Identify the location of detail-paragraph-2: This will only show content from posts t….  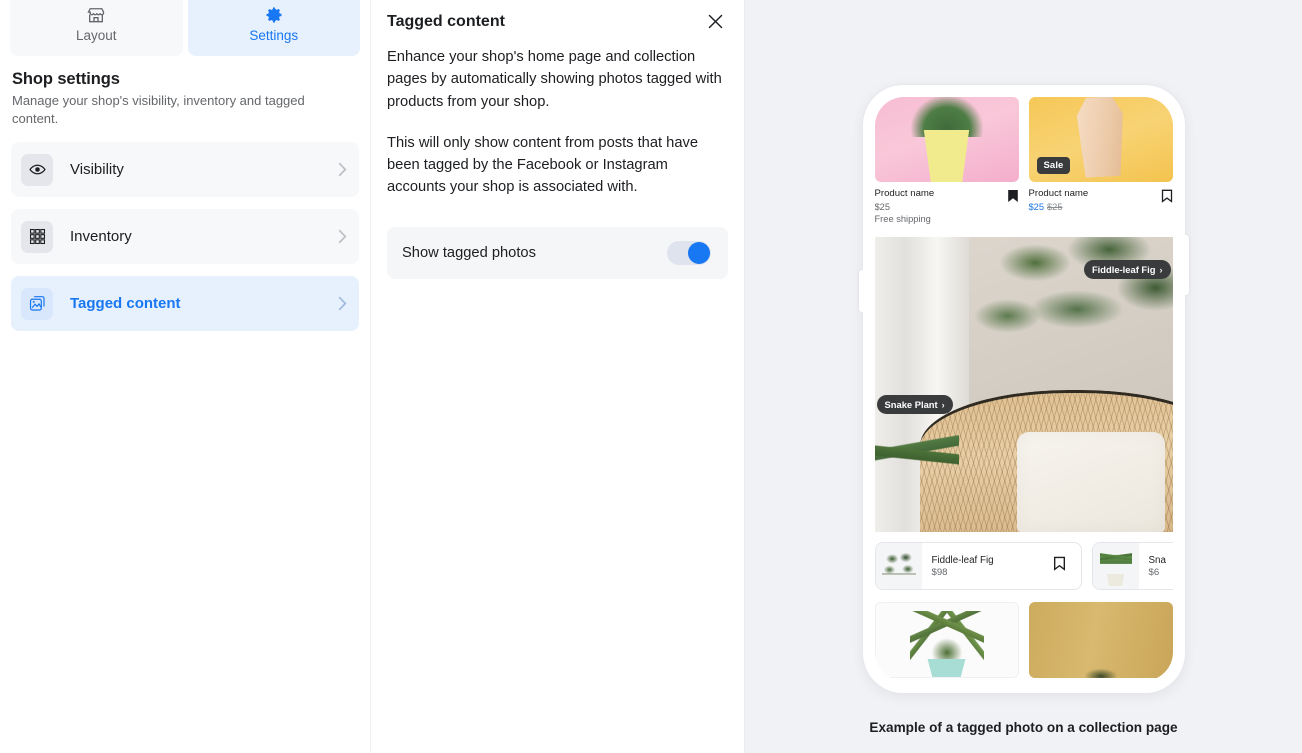
(543, 165).